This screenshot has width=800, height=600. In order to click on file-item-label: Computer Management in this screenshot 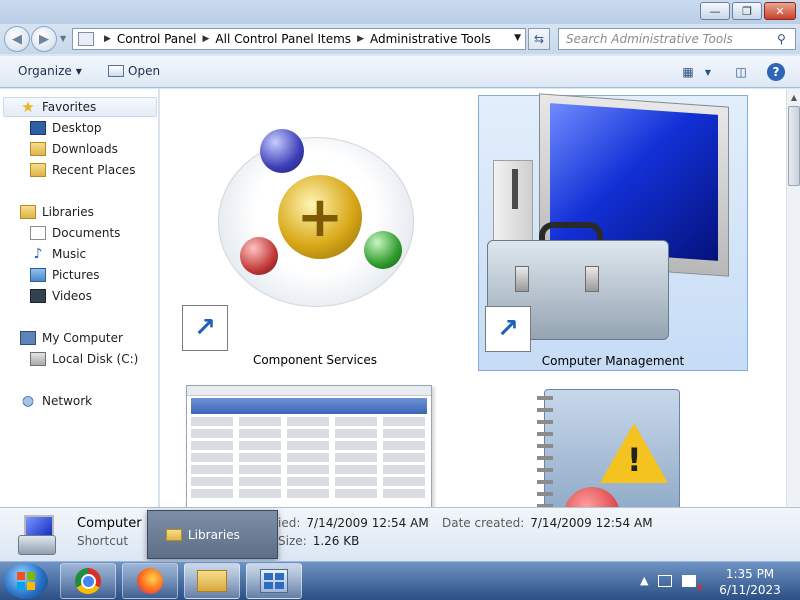, I will do `click(613, 361)`.